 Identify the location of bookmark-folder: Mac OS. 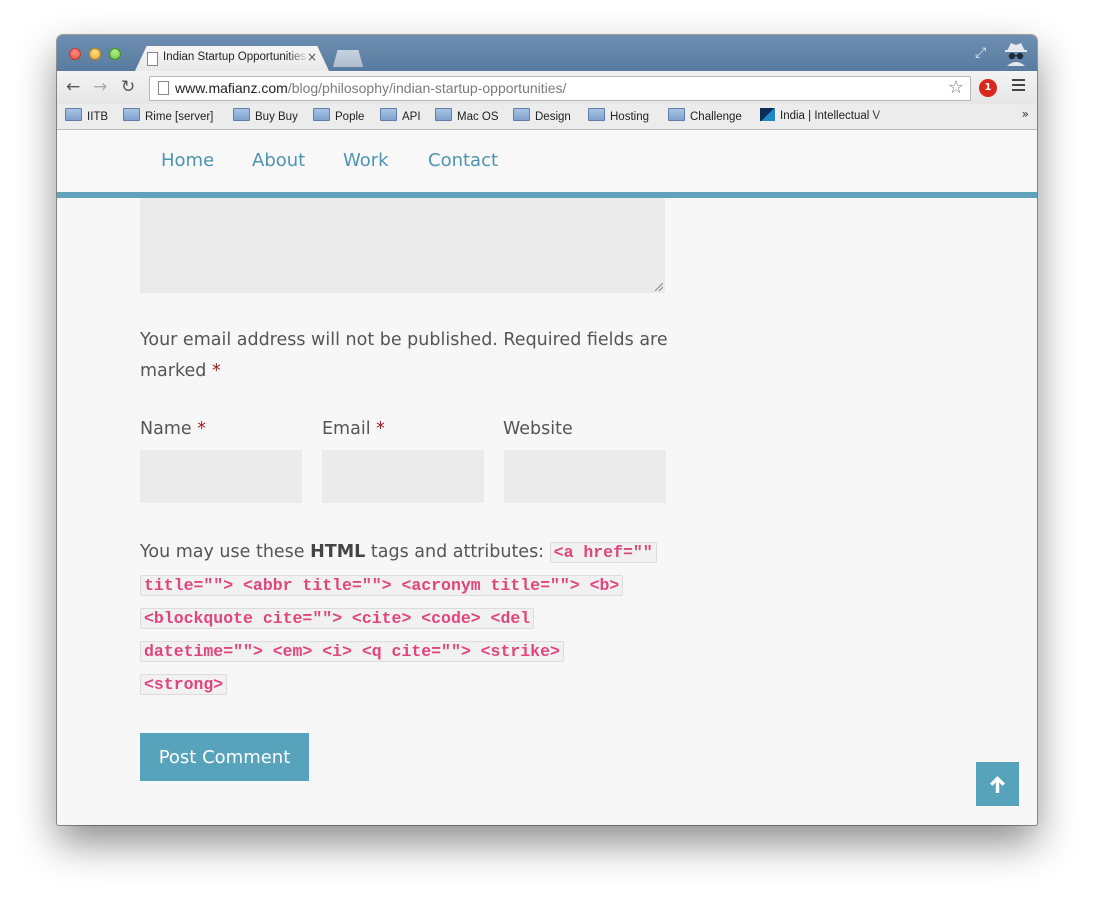
(467, 115).